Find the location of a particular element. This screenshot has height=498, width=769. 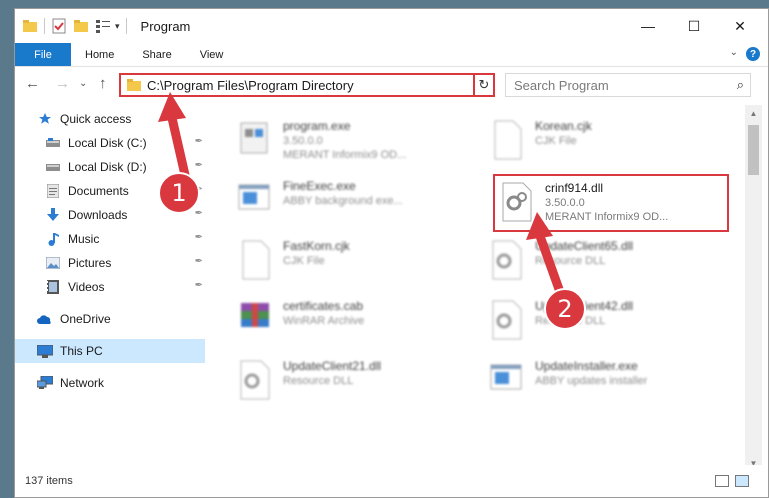

file-name: program.exe is located at coordinates (317, 126).